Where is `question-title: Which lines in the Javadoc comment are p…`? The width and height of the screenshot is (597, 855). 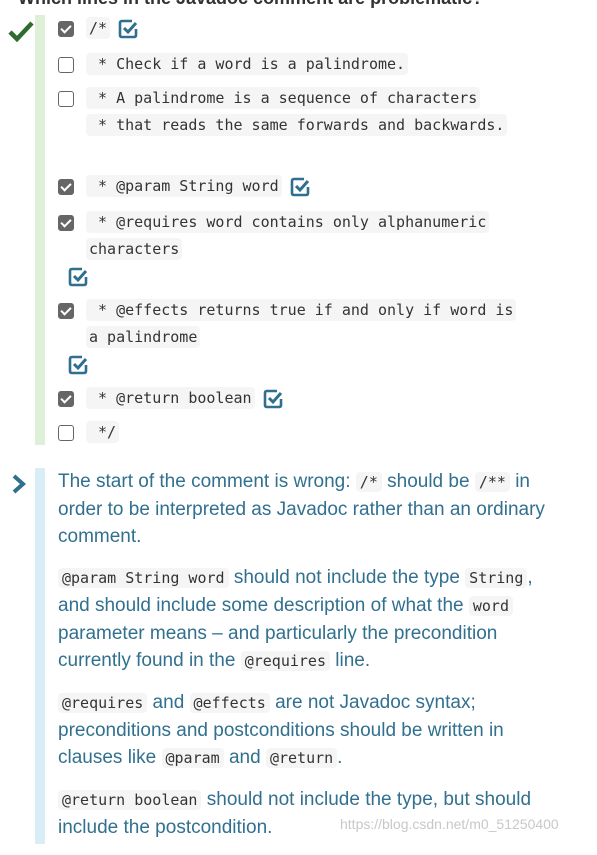 question-title: Which lines in the Javadoc comment are p… is located at coordinates (250, 4).